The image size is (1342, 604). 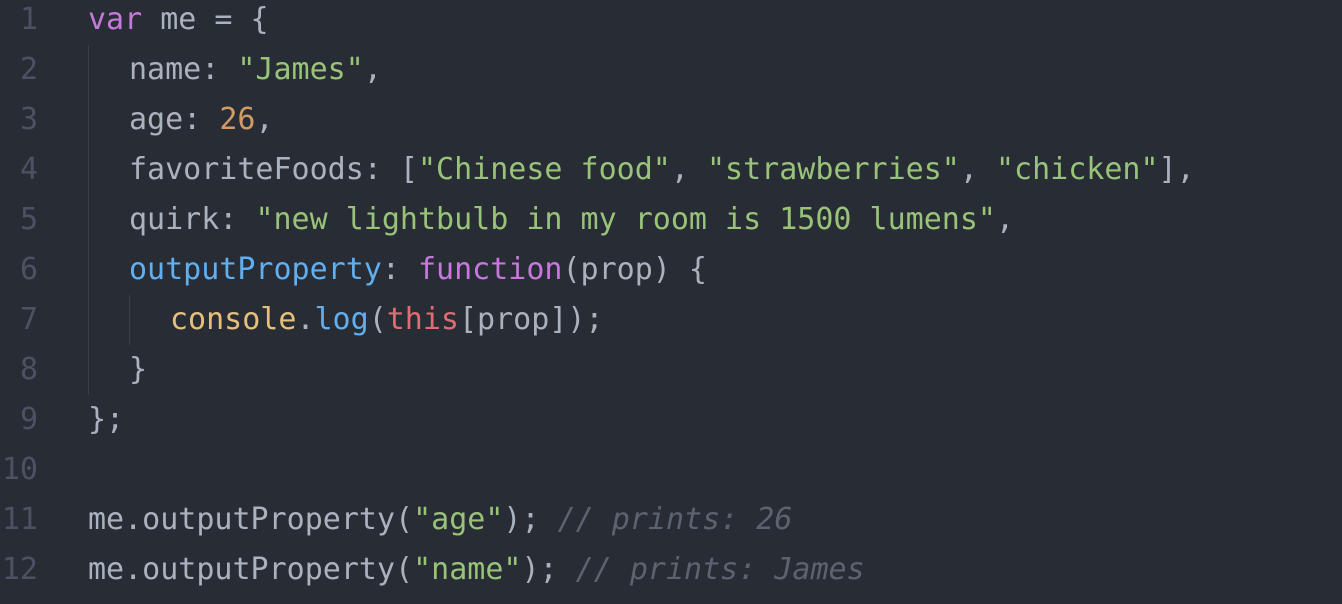 What do you see at coordinates (531, 319) in the screenshot?
I see `plain-token: [prop]);` at bounding box center [531, 319].